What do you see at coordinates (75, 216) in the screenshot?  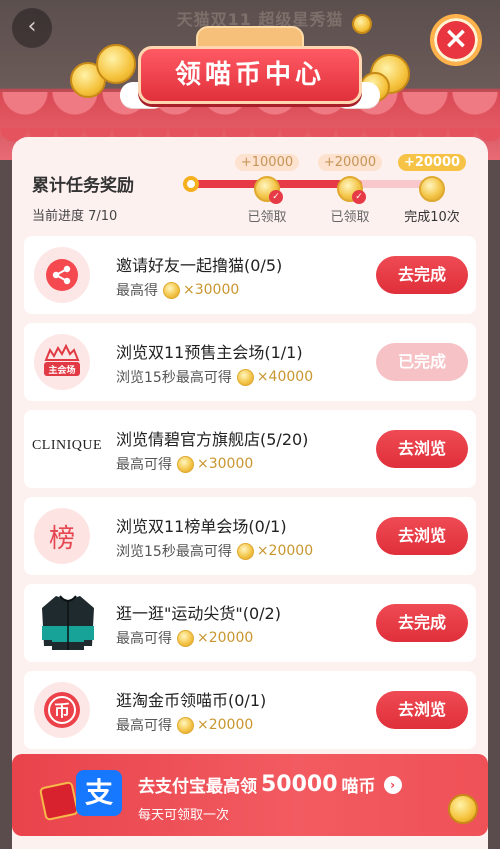 I see `progress-count: 当前进度 7/10` at bounding box center [75, 216].